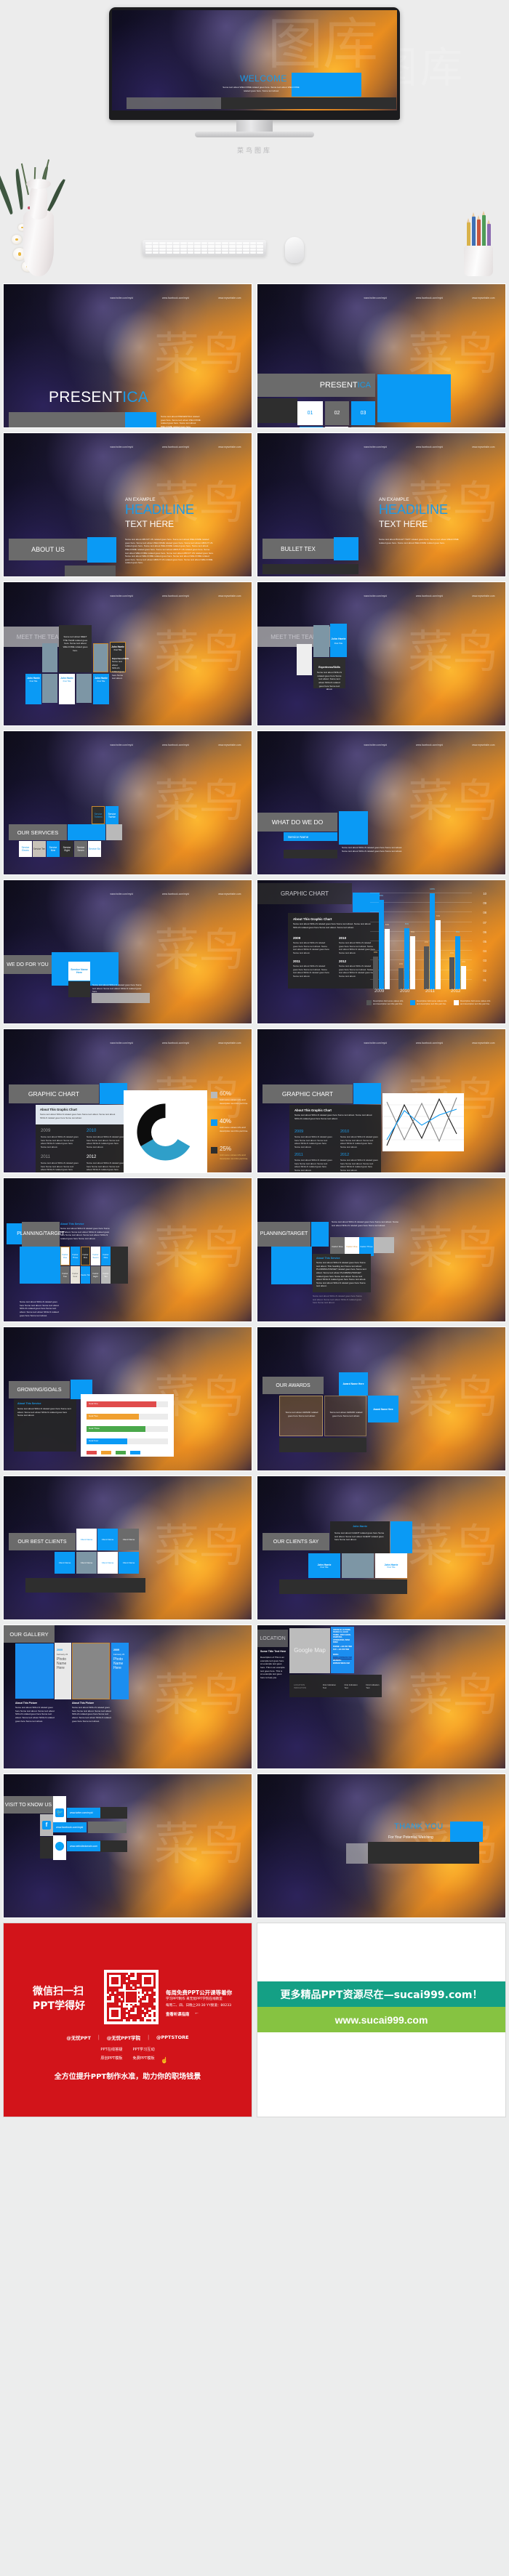 Image resolution: width=509 pixels, height=2576 pixels. What do you see at coordinates (65, 1275) in the screenshot?
I see `factor-tile: Factor Two` at bounding box center [65, 1275].